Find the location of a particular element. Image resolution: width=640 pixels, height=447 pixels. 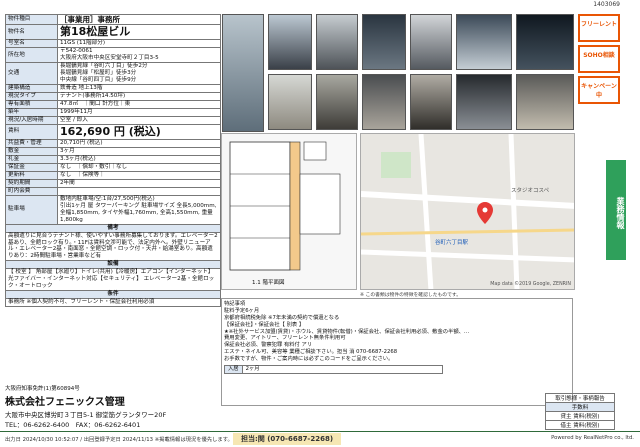

photo-street is located at coordinates (337, 42).